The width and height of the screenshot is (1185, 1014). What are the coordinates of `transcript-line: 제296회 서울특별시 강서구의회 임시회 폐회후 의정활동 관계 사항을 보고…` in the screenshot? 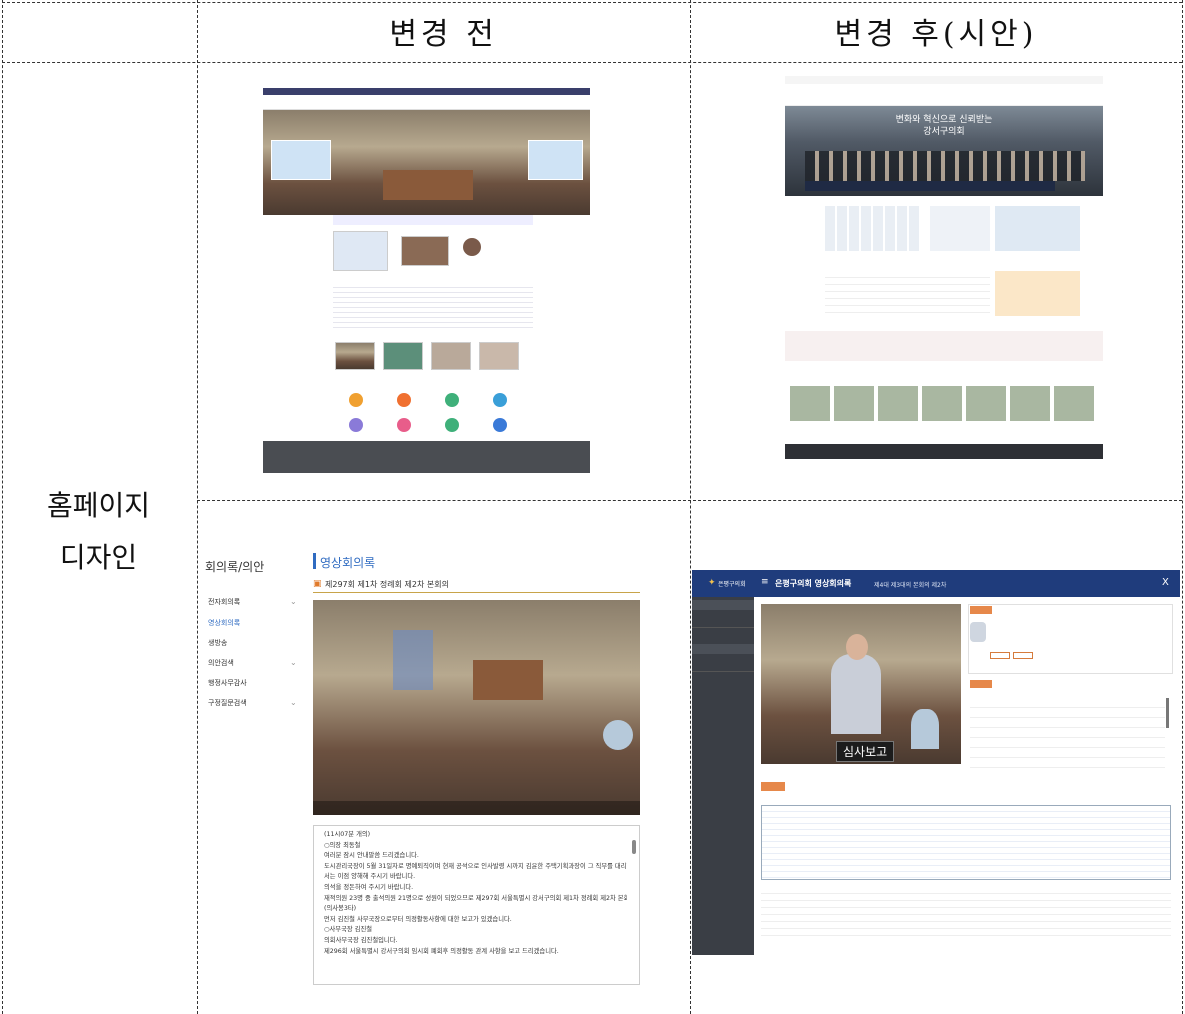 It's located at (441, 951).